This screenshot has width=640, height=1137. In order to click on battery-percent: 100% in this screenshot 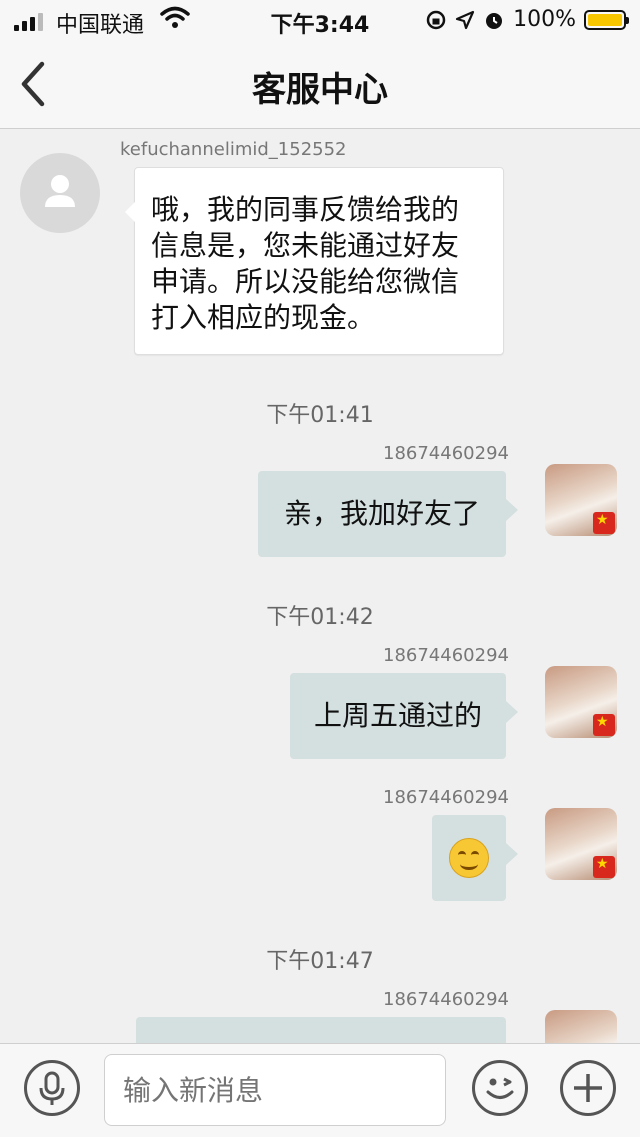, I will do `click(544, 19)`.